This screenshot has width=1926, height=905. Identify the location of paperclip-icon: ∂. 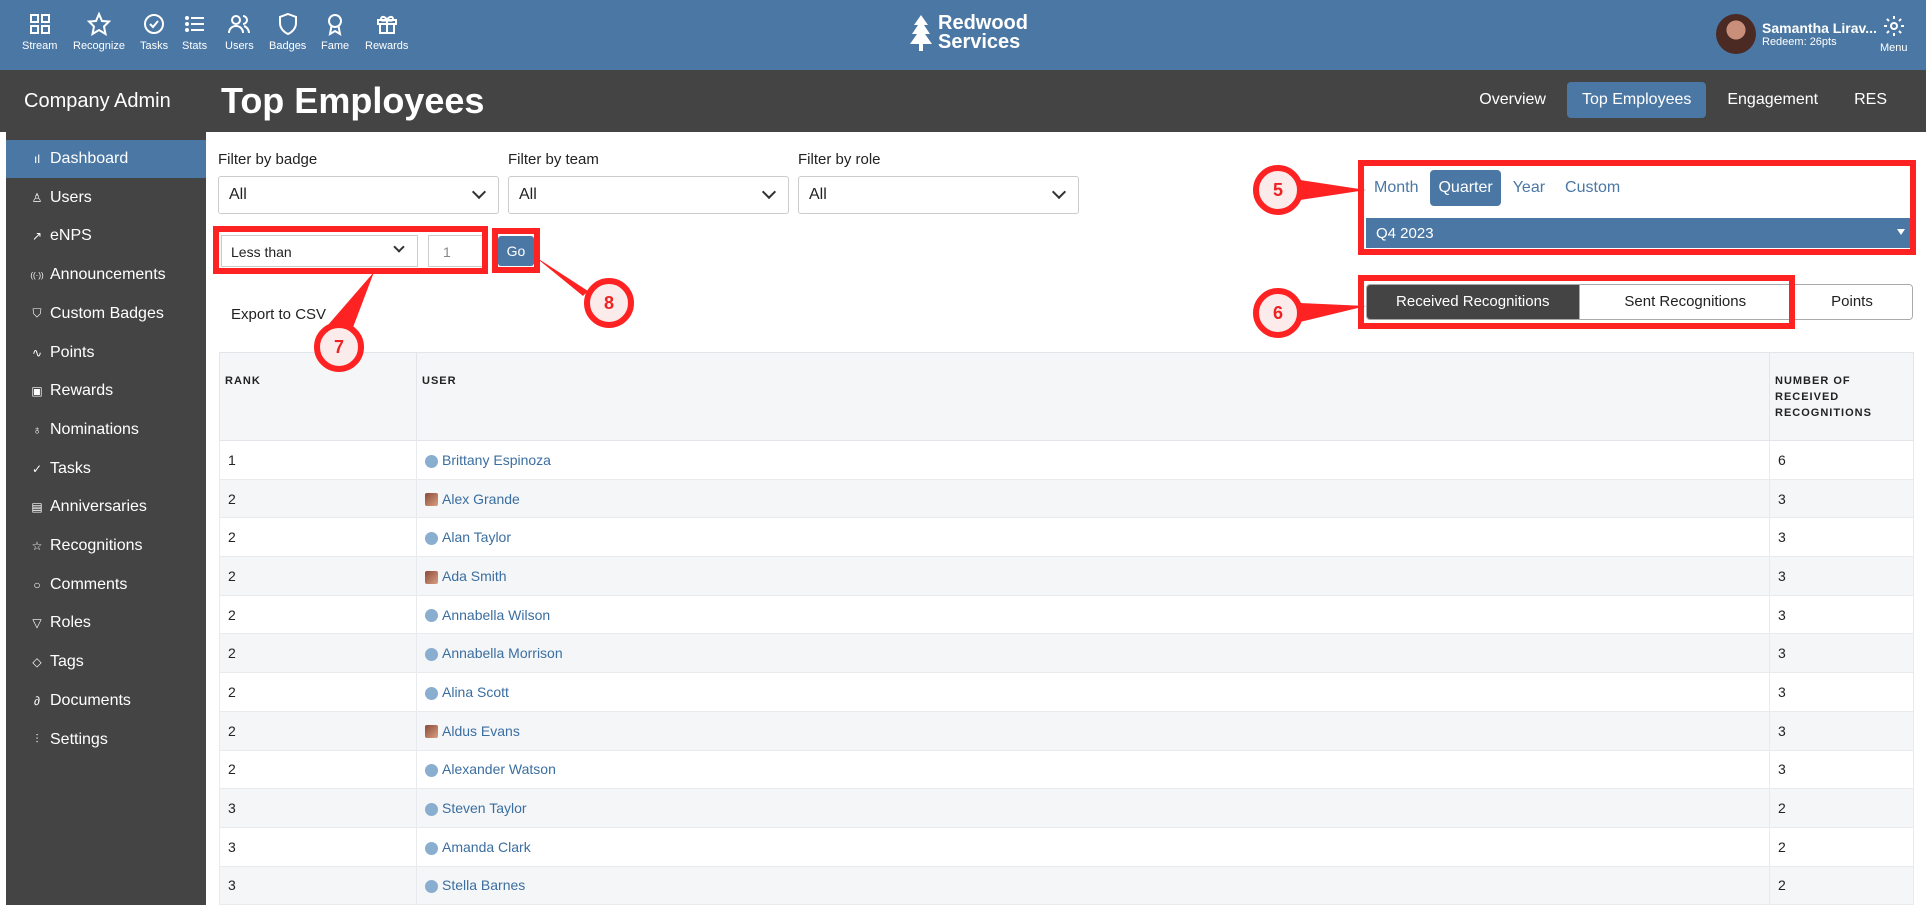
(37, 700).